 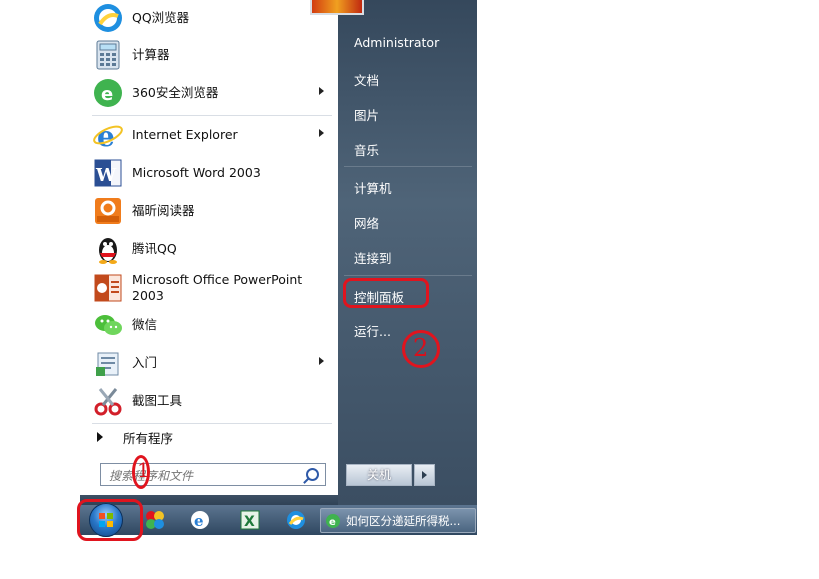 I want to click on program-snipping-tool: 截图工具, so click(x=213, y=401).